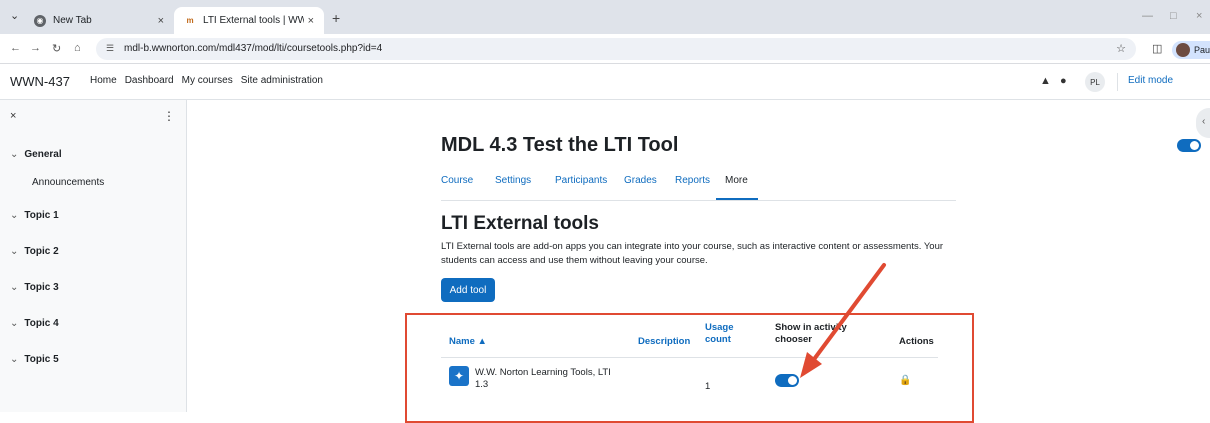 The width and height of the screenshot is (1210, 423). What do you see at coordinates (13, 116) in the screenshot?
I see `close-drawer-icon: ×` at bounding box center [13, 116].